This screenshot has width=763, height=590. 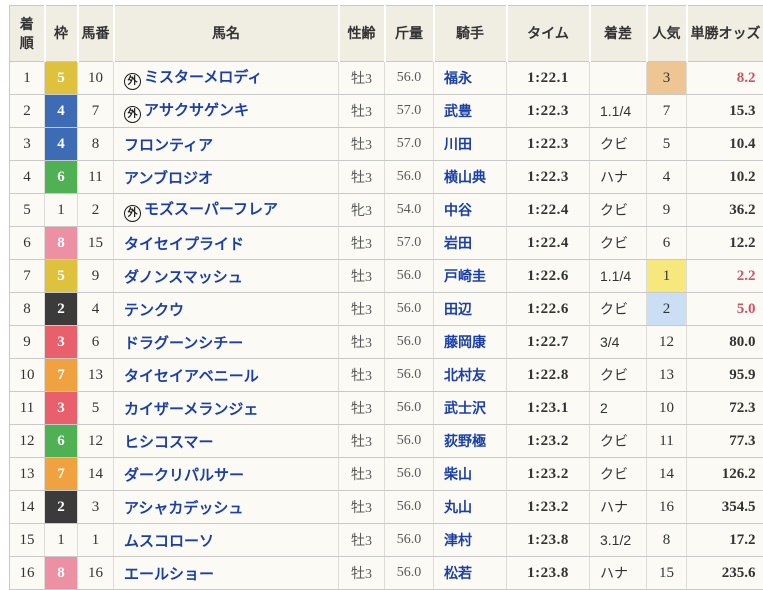 What do you see at coordinates (458, 144) in the screenshot?
I see `jockey-link: 川田` at bounding box center [458, 144].